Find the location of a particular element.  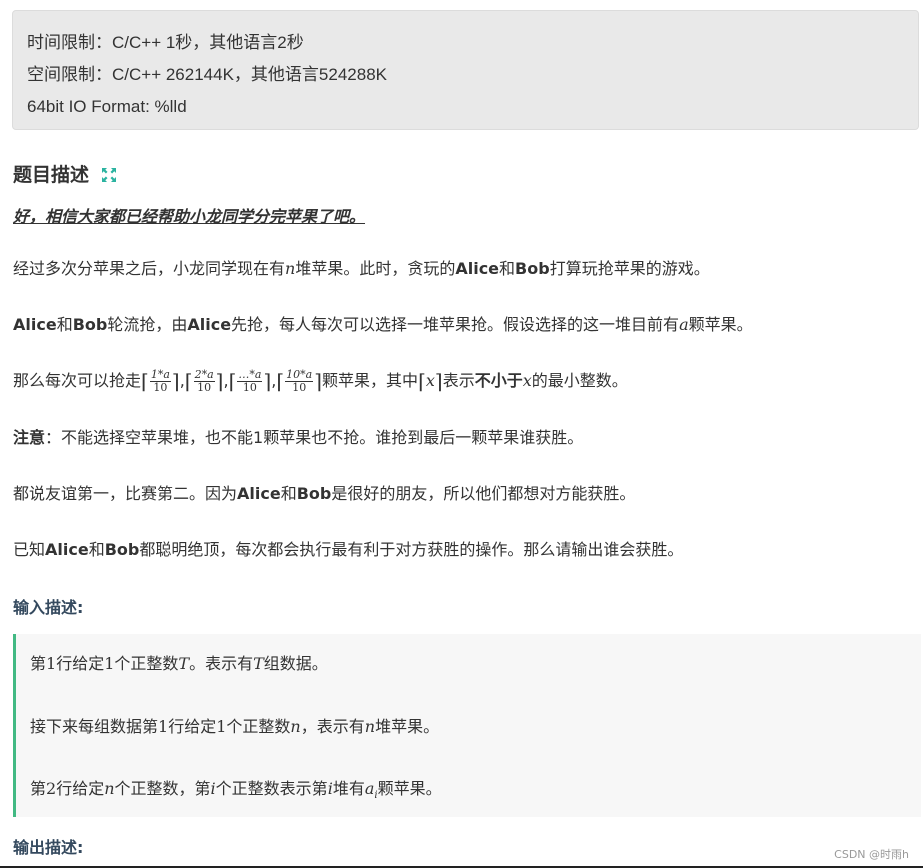

expand-icon is located at coordinates (109, 177).